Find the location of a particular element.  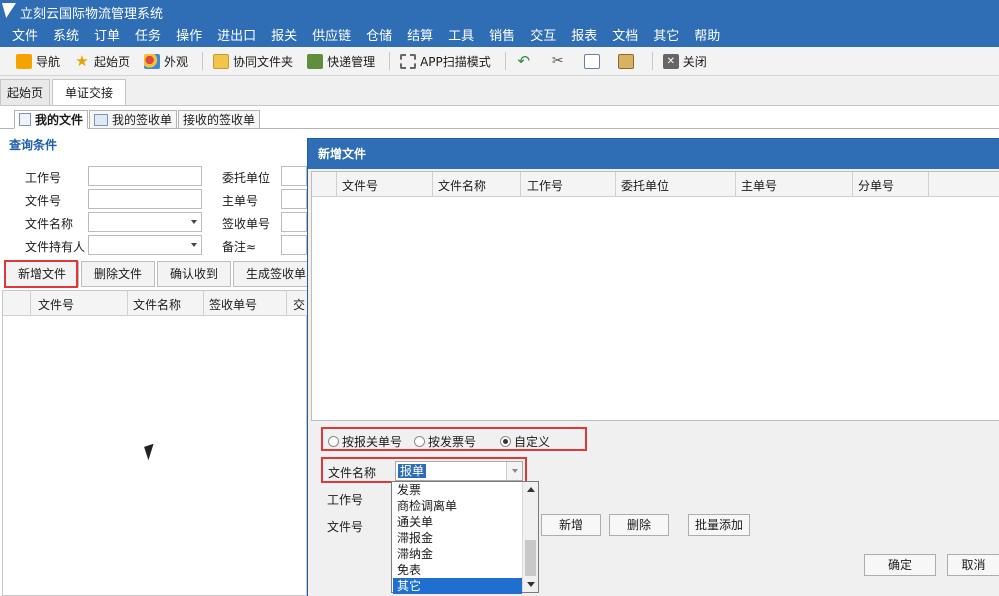

remark-input is located at coordinates (294, 245).